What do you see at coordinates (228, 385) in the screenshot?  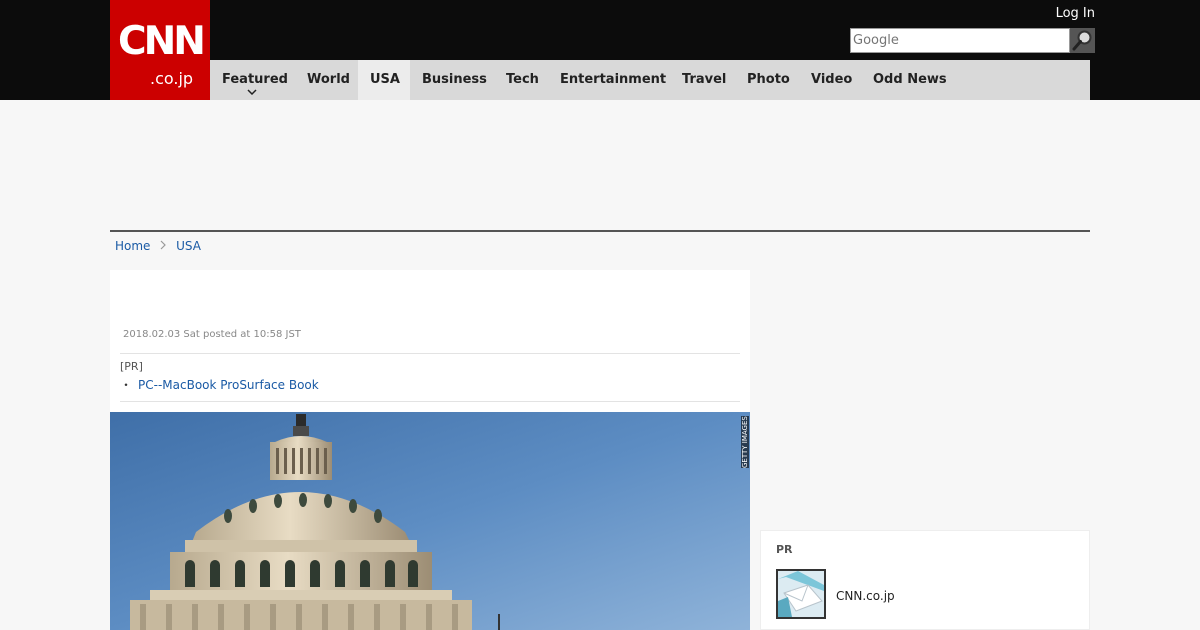 I see `pr-link: PC--MacBook ProSurface Book` at bounding box center [228, 385].